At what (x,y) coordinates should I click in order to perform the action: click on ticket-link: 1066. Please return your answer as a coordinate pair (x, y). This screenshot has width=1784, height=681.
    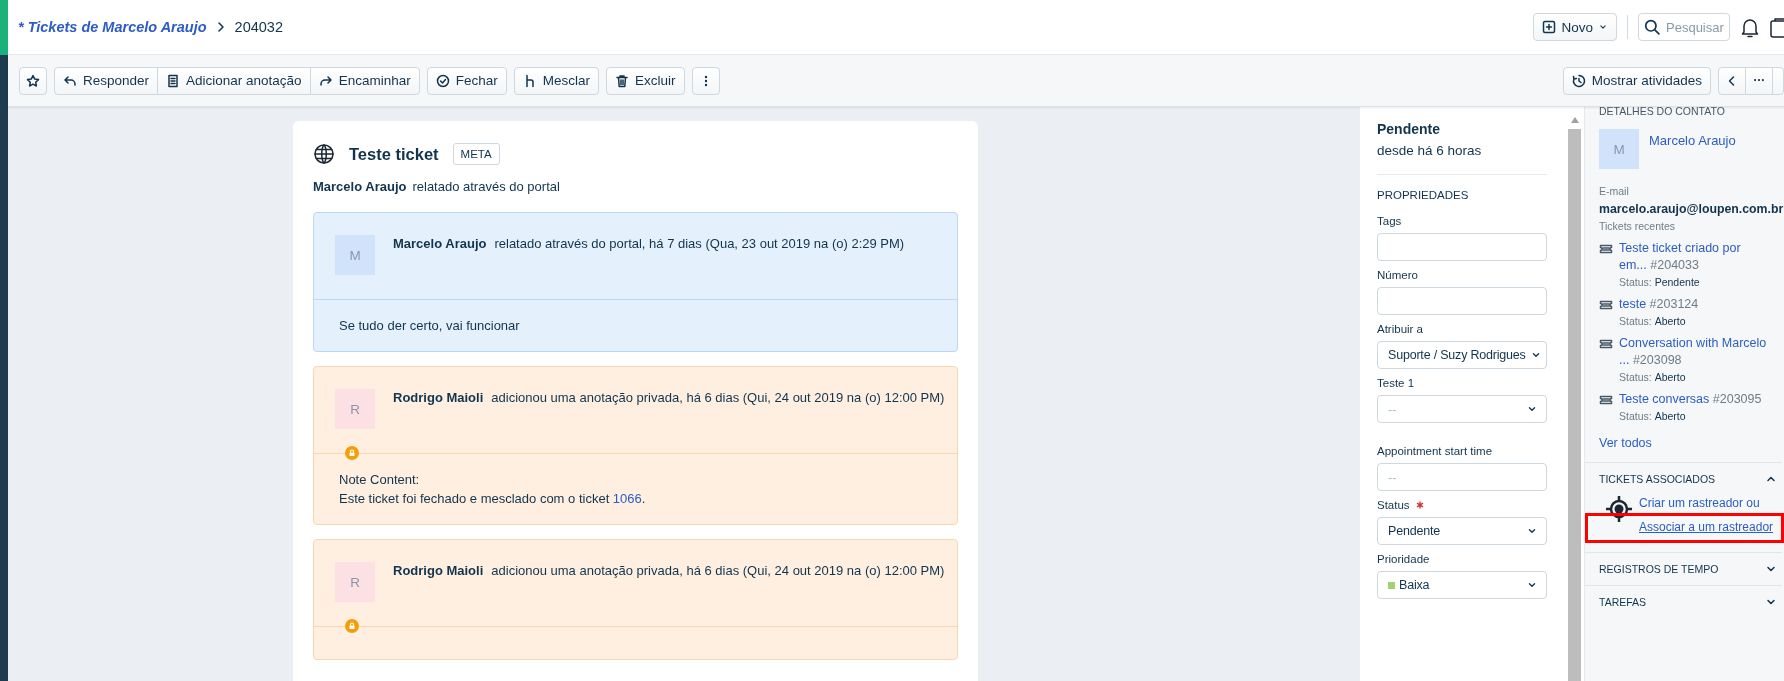
    Looking at the image, I should click on (627, 498).